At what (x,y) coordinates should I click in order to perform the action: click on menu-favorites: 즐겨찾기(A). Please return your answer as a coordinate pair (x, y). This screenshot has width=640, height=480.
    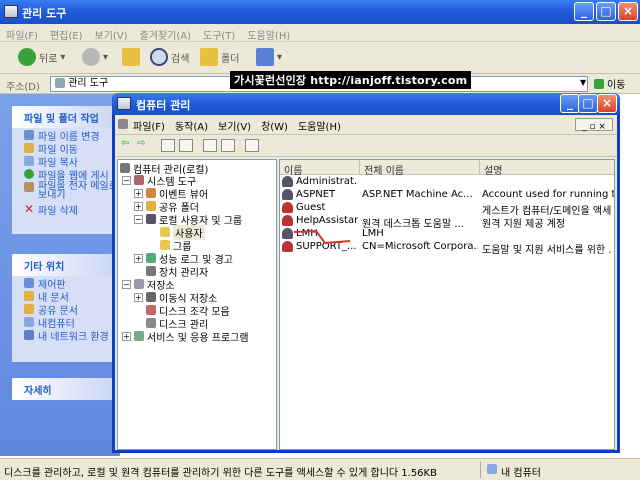
    Looking at the image, I should click on (165, 33).